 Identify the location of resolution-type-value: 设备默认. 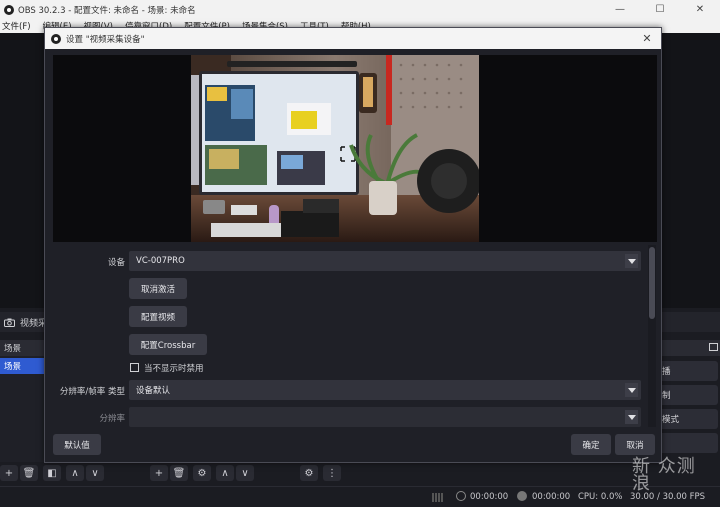
(153, 391).